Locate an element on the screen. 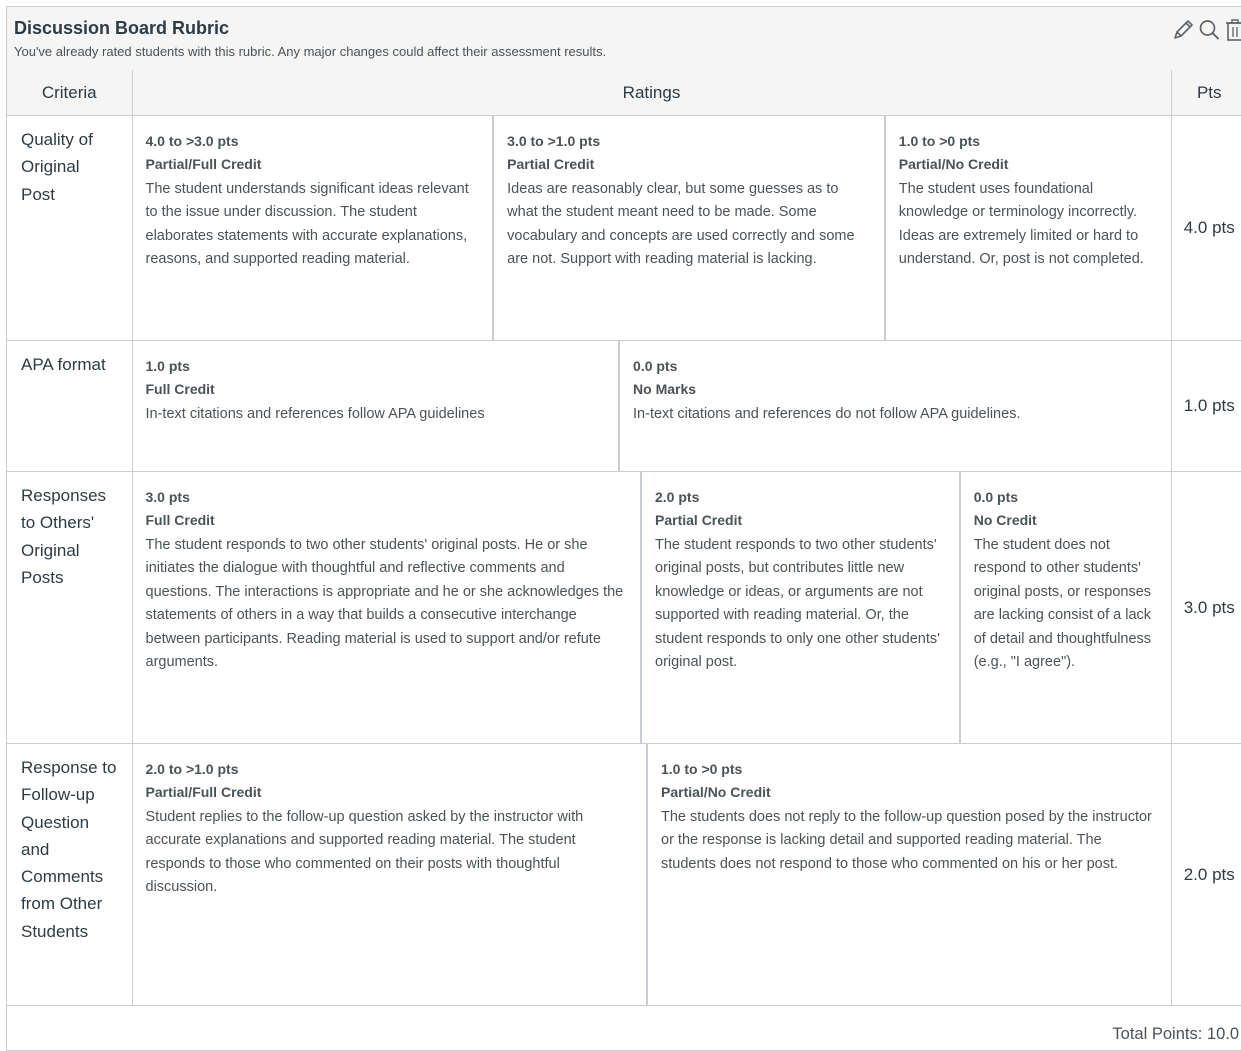 The height and width of the screenshot is (1051, 1241). criterion-name: Quality of Original Post is located at coordinates (57, 167).